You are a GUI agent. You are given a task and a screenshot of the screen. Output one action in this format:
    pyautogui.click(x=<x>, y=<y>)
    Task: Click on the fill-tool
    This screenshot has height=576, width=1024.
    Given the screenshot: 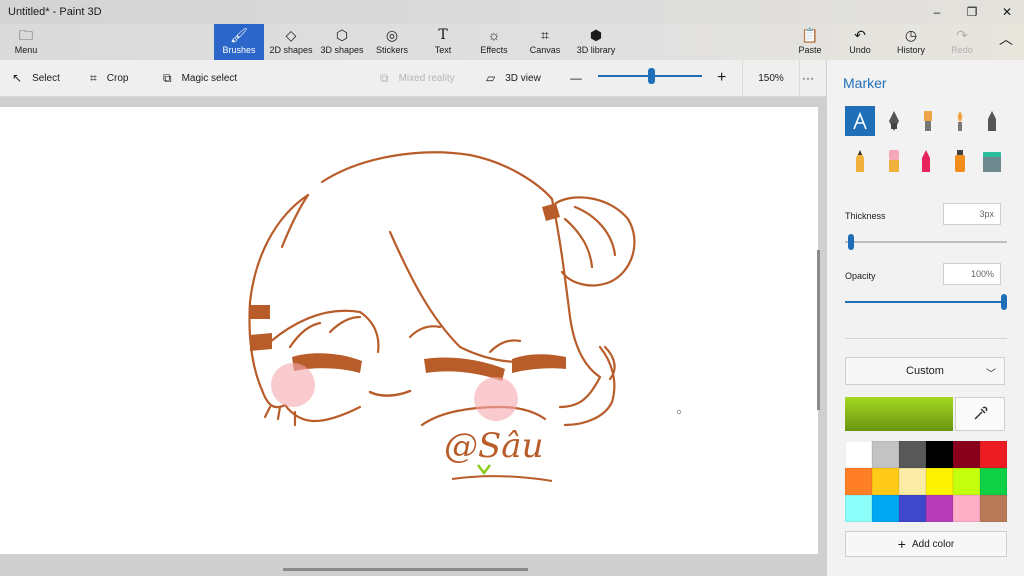 What is the action you would take?
    pyautogui.click(x=992, y=161)
    